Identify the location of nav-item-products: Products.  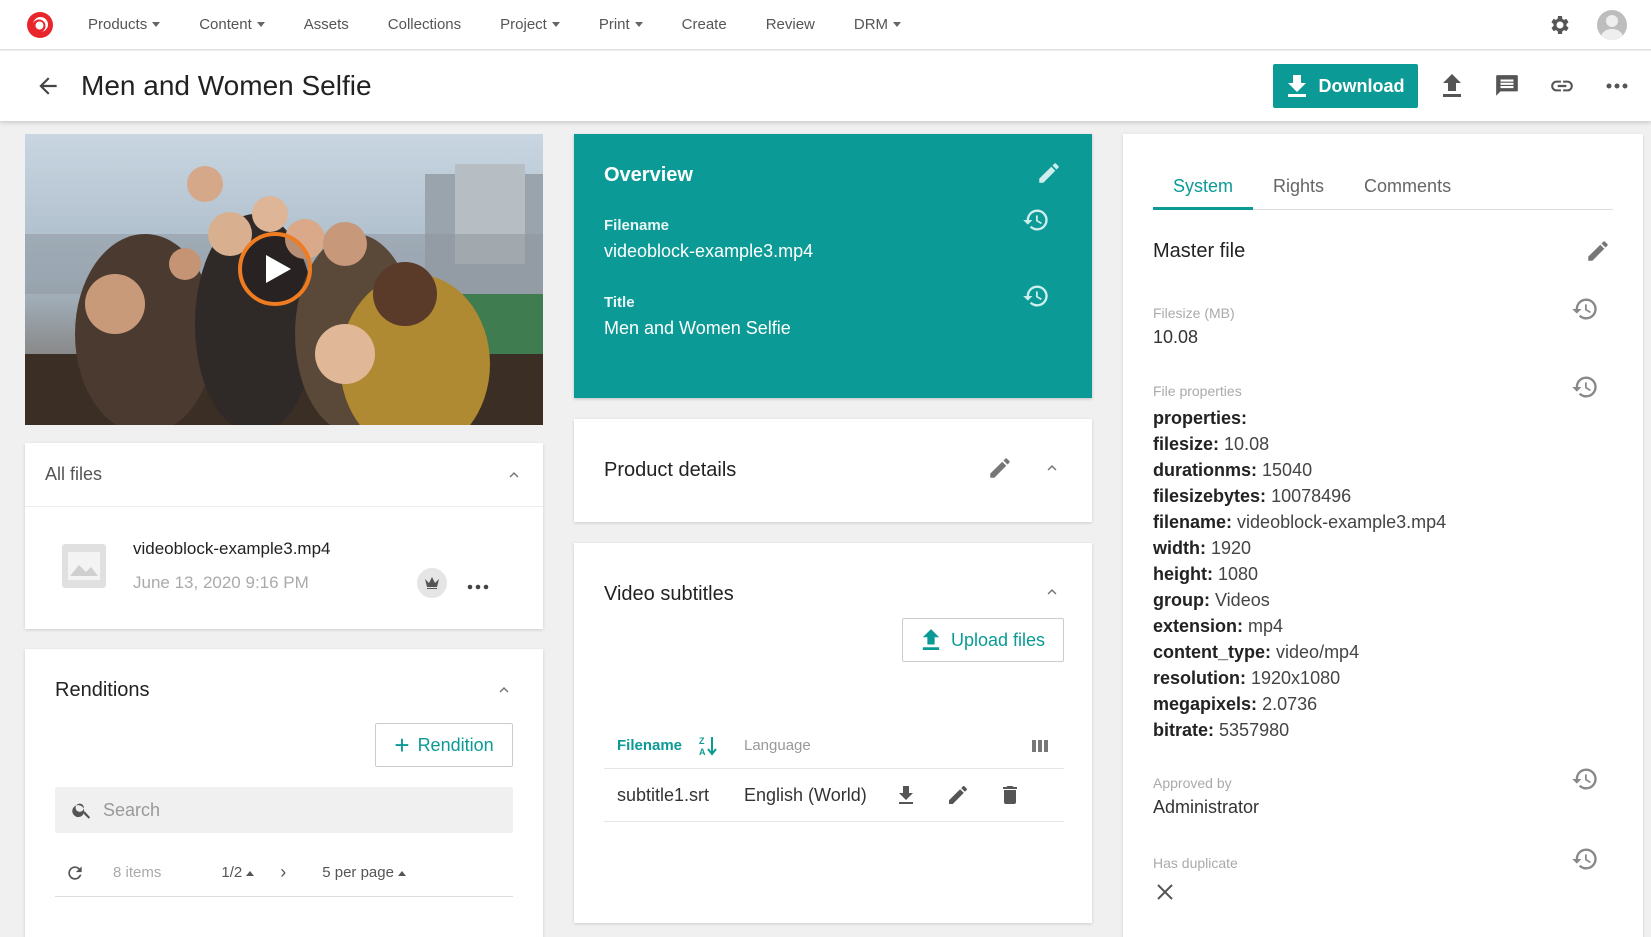
(124, 24).